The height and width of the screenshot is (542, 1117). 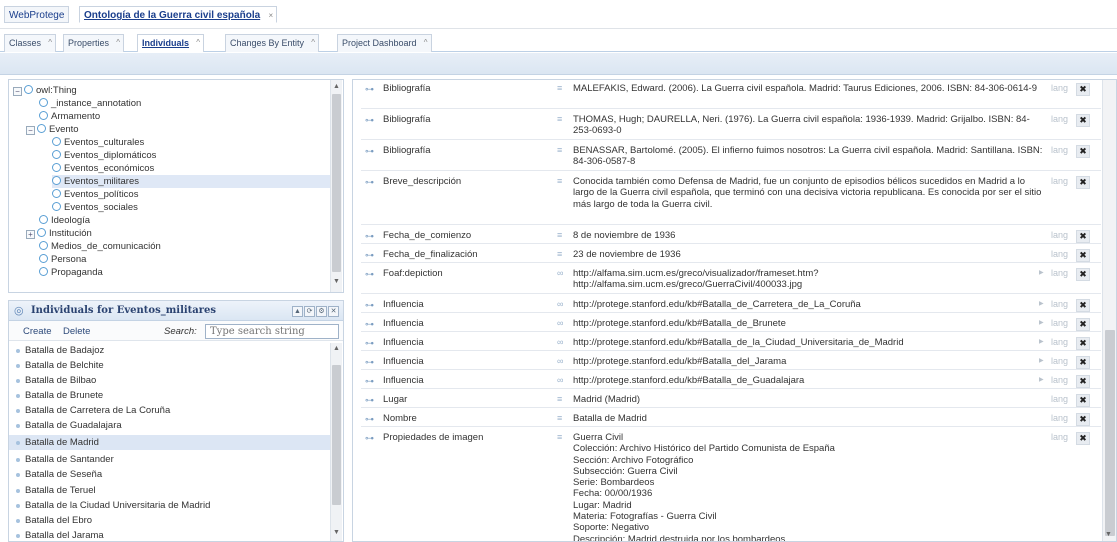 What do you see at coordinates (17, 91) in the screenshot?
I see `collapse-icon: −` at bounding box center [17, 91].